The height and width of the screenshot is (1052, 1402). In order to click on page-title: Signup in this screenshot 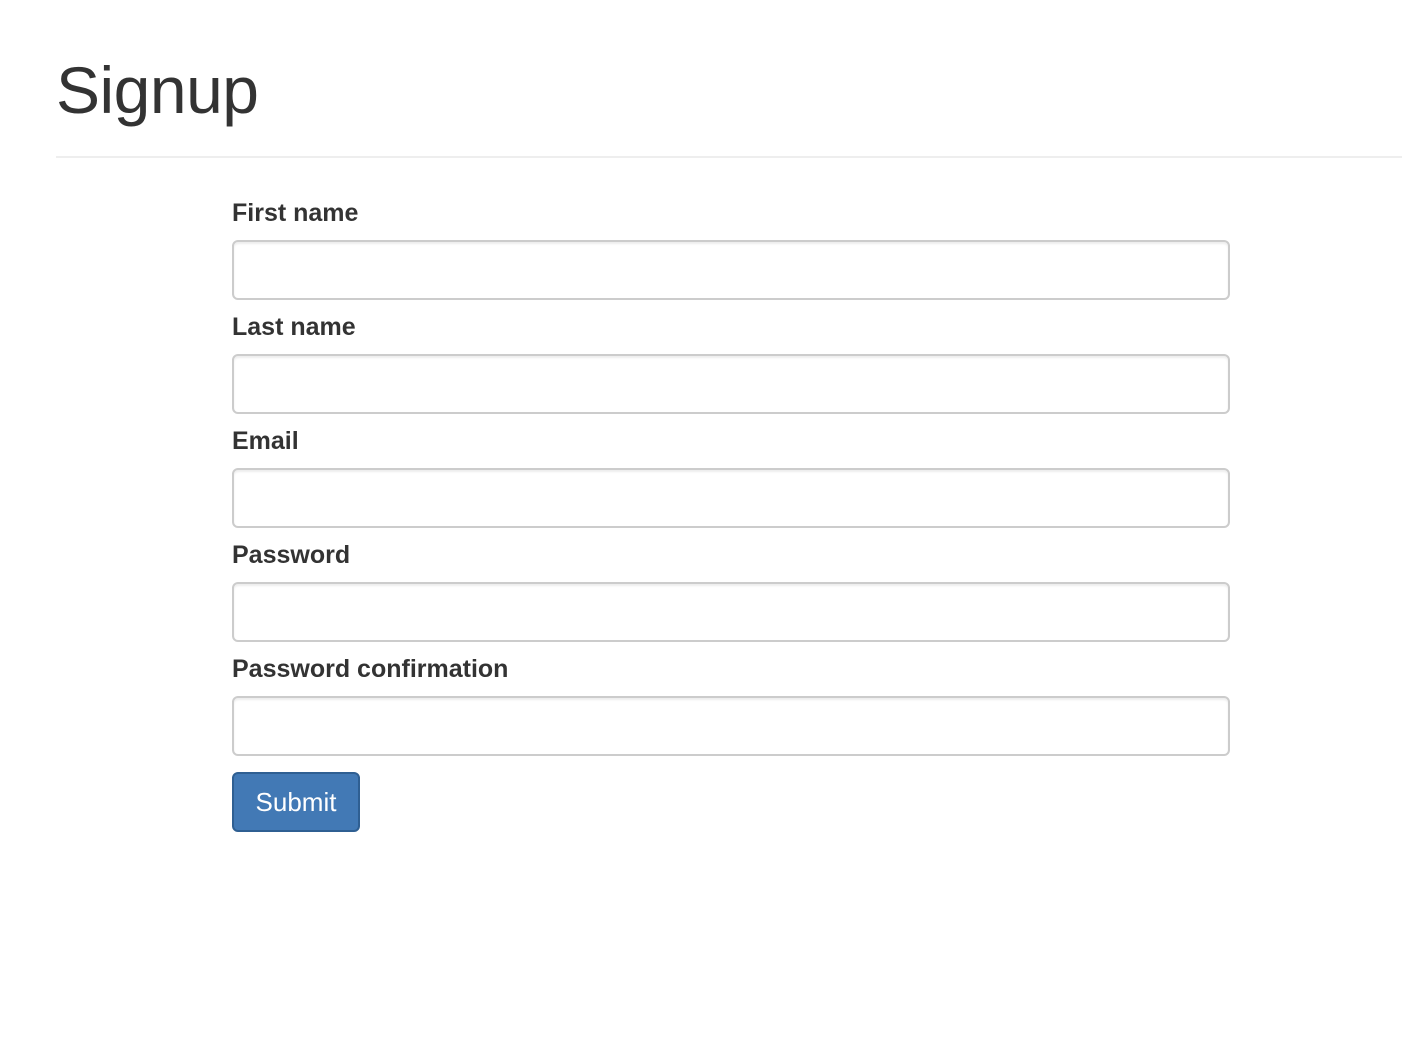, I will do `click(157, 90)`.